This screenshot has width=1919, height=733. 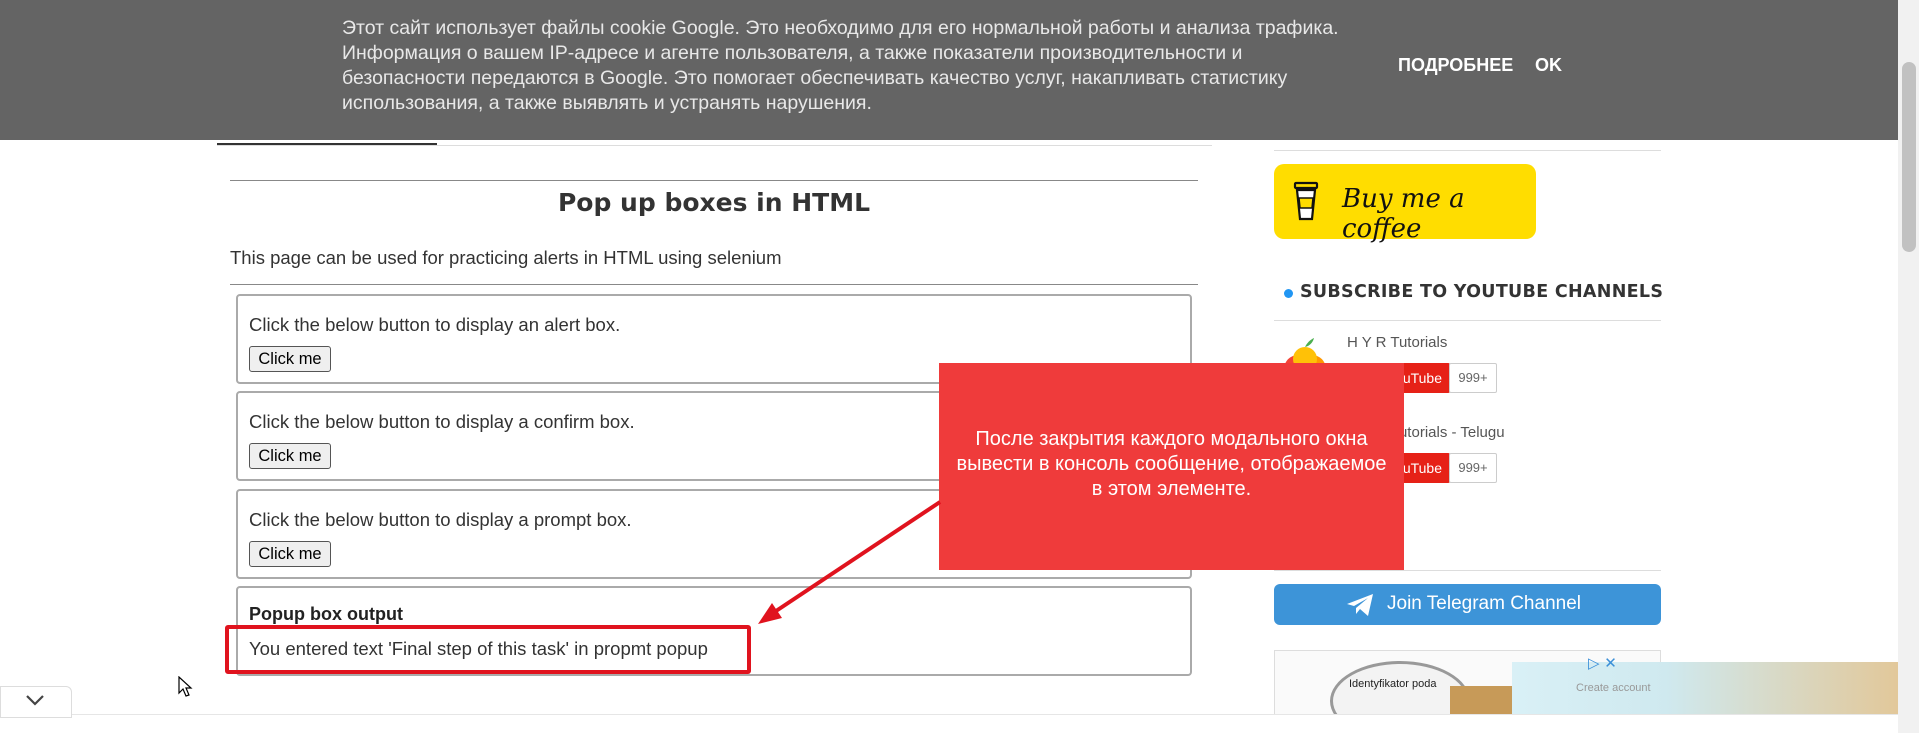 I want to click on chevron-down-icon, so click(x=35, y=700).